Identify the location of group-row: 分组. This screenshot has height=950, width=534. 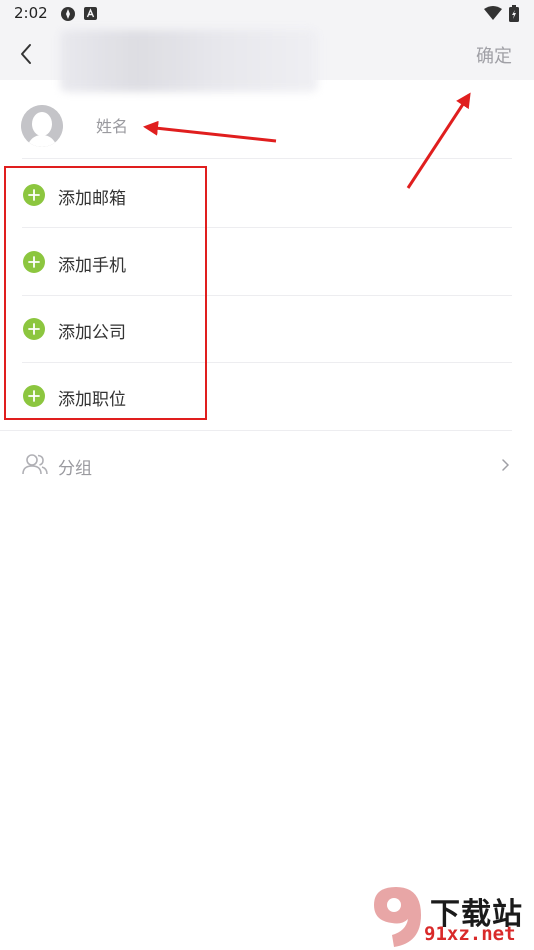
(267, 465).